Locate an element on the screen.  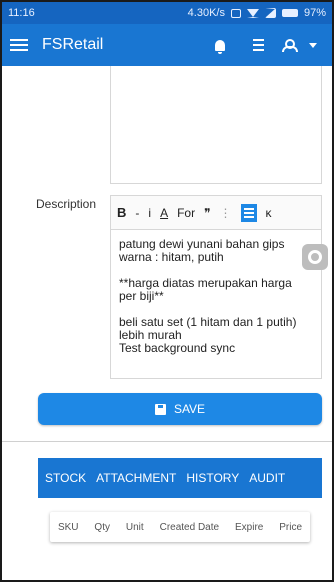
settings-fab is located at coordinates (315, 257).